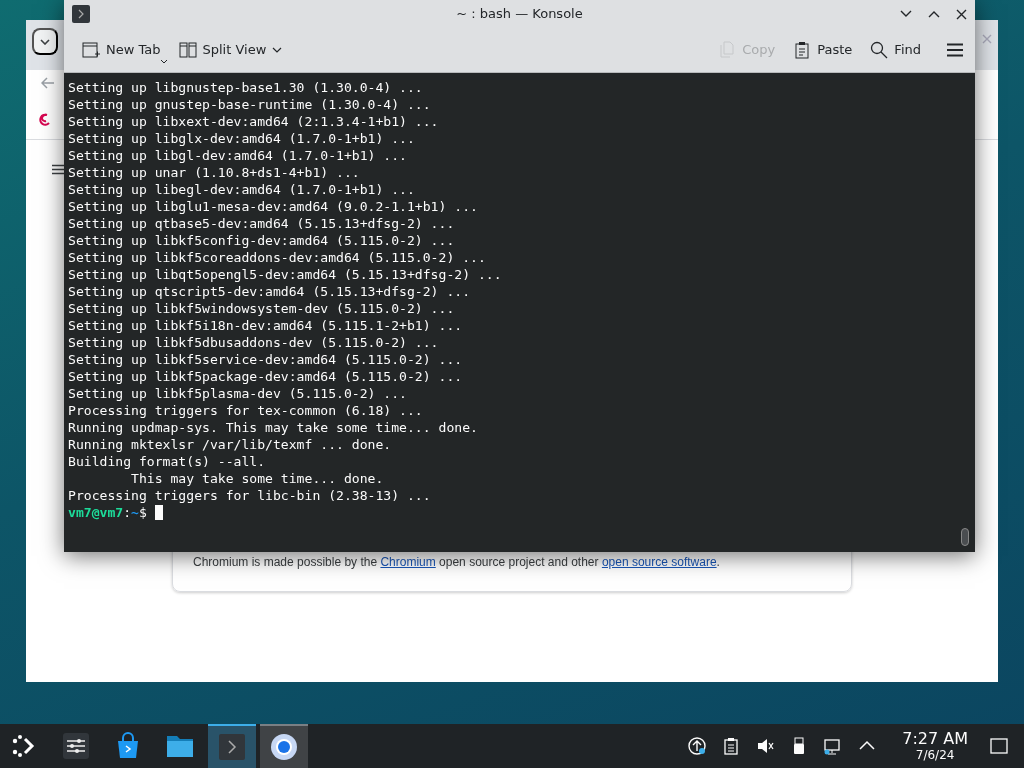 Image resolution: width=1024 pixels, height=768 pixels. What do you see at coordinates (45, 120) in the screenshot?
I see `swirl-icon` at bounding box center [45, 120].